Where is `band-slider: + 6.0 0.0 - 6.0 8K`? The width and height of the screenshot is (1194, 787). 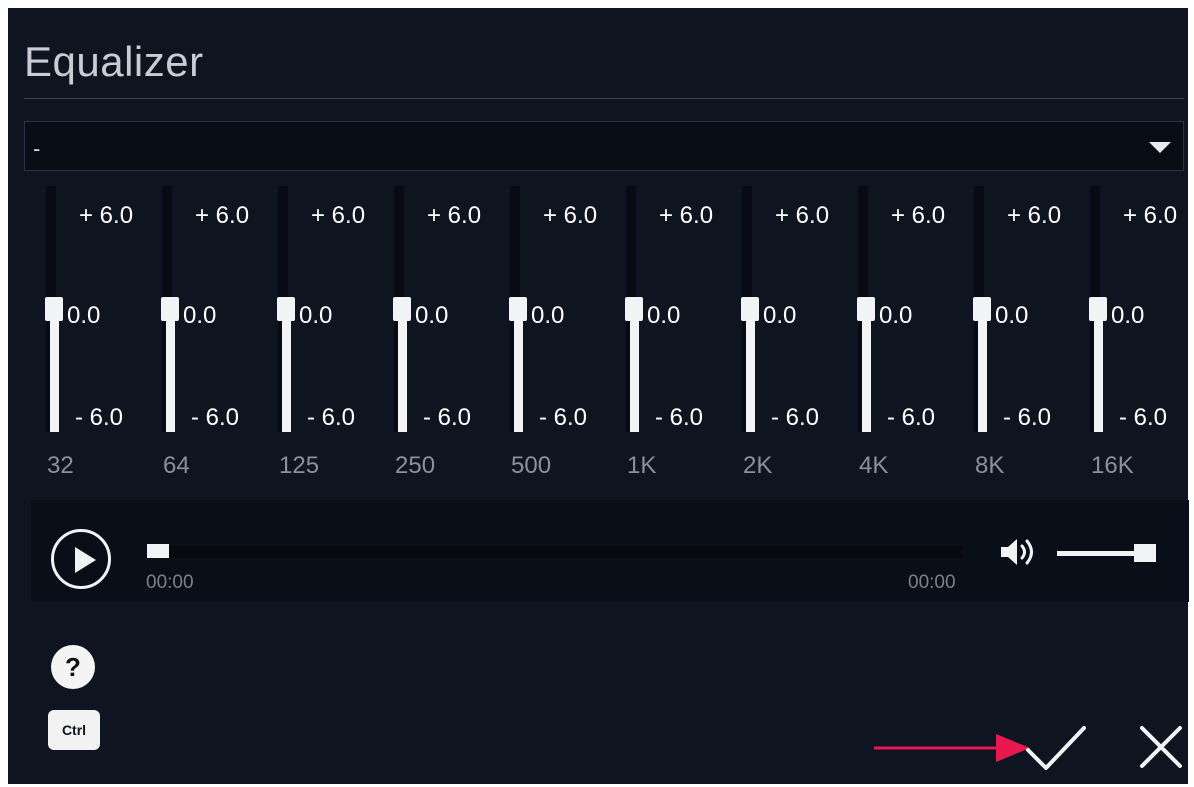 band-slider: + 6.0 0.0 - 6.0 8K is located at coordinates (1010, 336).